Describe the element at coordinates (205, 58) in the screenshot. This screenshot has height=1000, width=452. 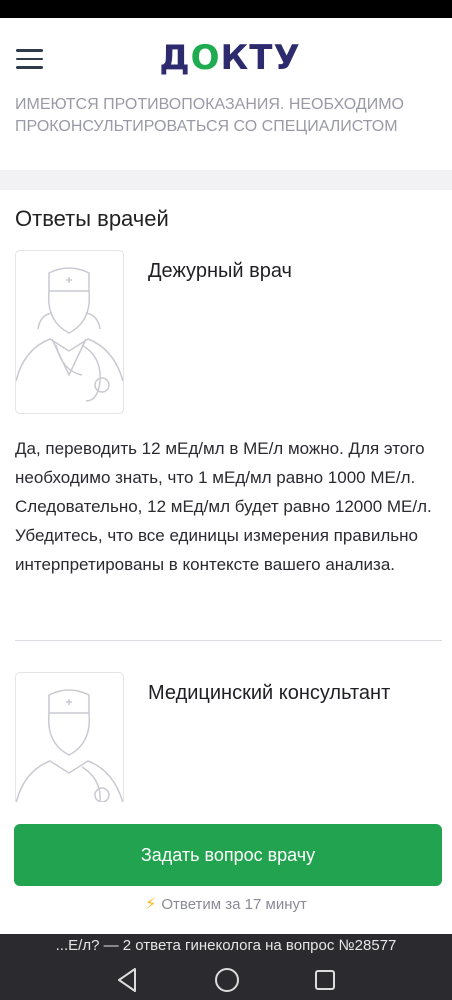
I see `logo-accent-letter: О` at that location.